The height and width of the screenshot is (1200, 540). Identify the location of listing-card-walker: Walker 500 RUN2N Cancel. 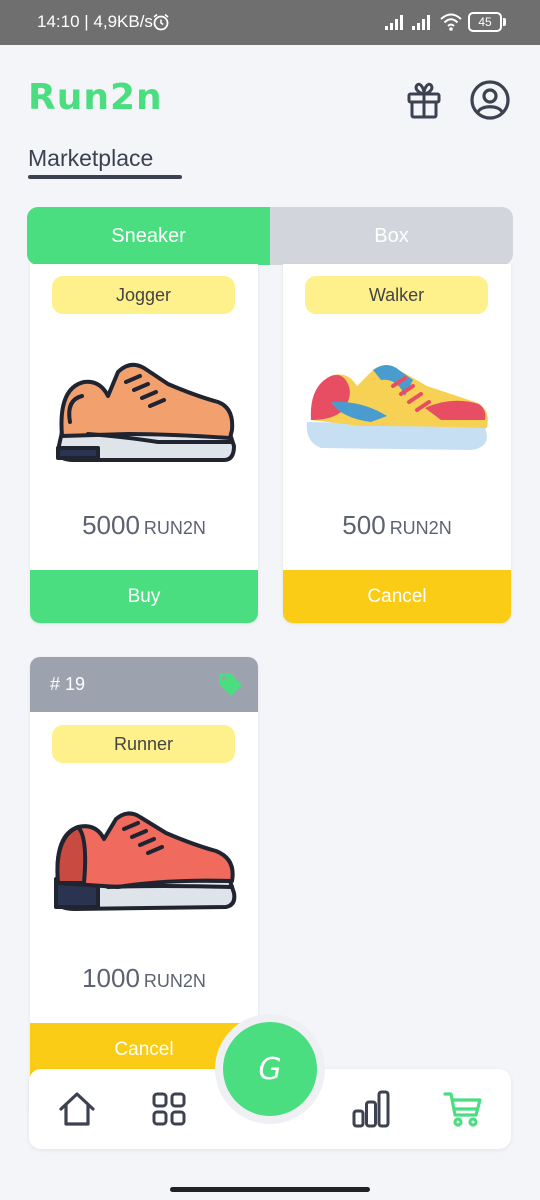
(397, 443).